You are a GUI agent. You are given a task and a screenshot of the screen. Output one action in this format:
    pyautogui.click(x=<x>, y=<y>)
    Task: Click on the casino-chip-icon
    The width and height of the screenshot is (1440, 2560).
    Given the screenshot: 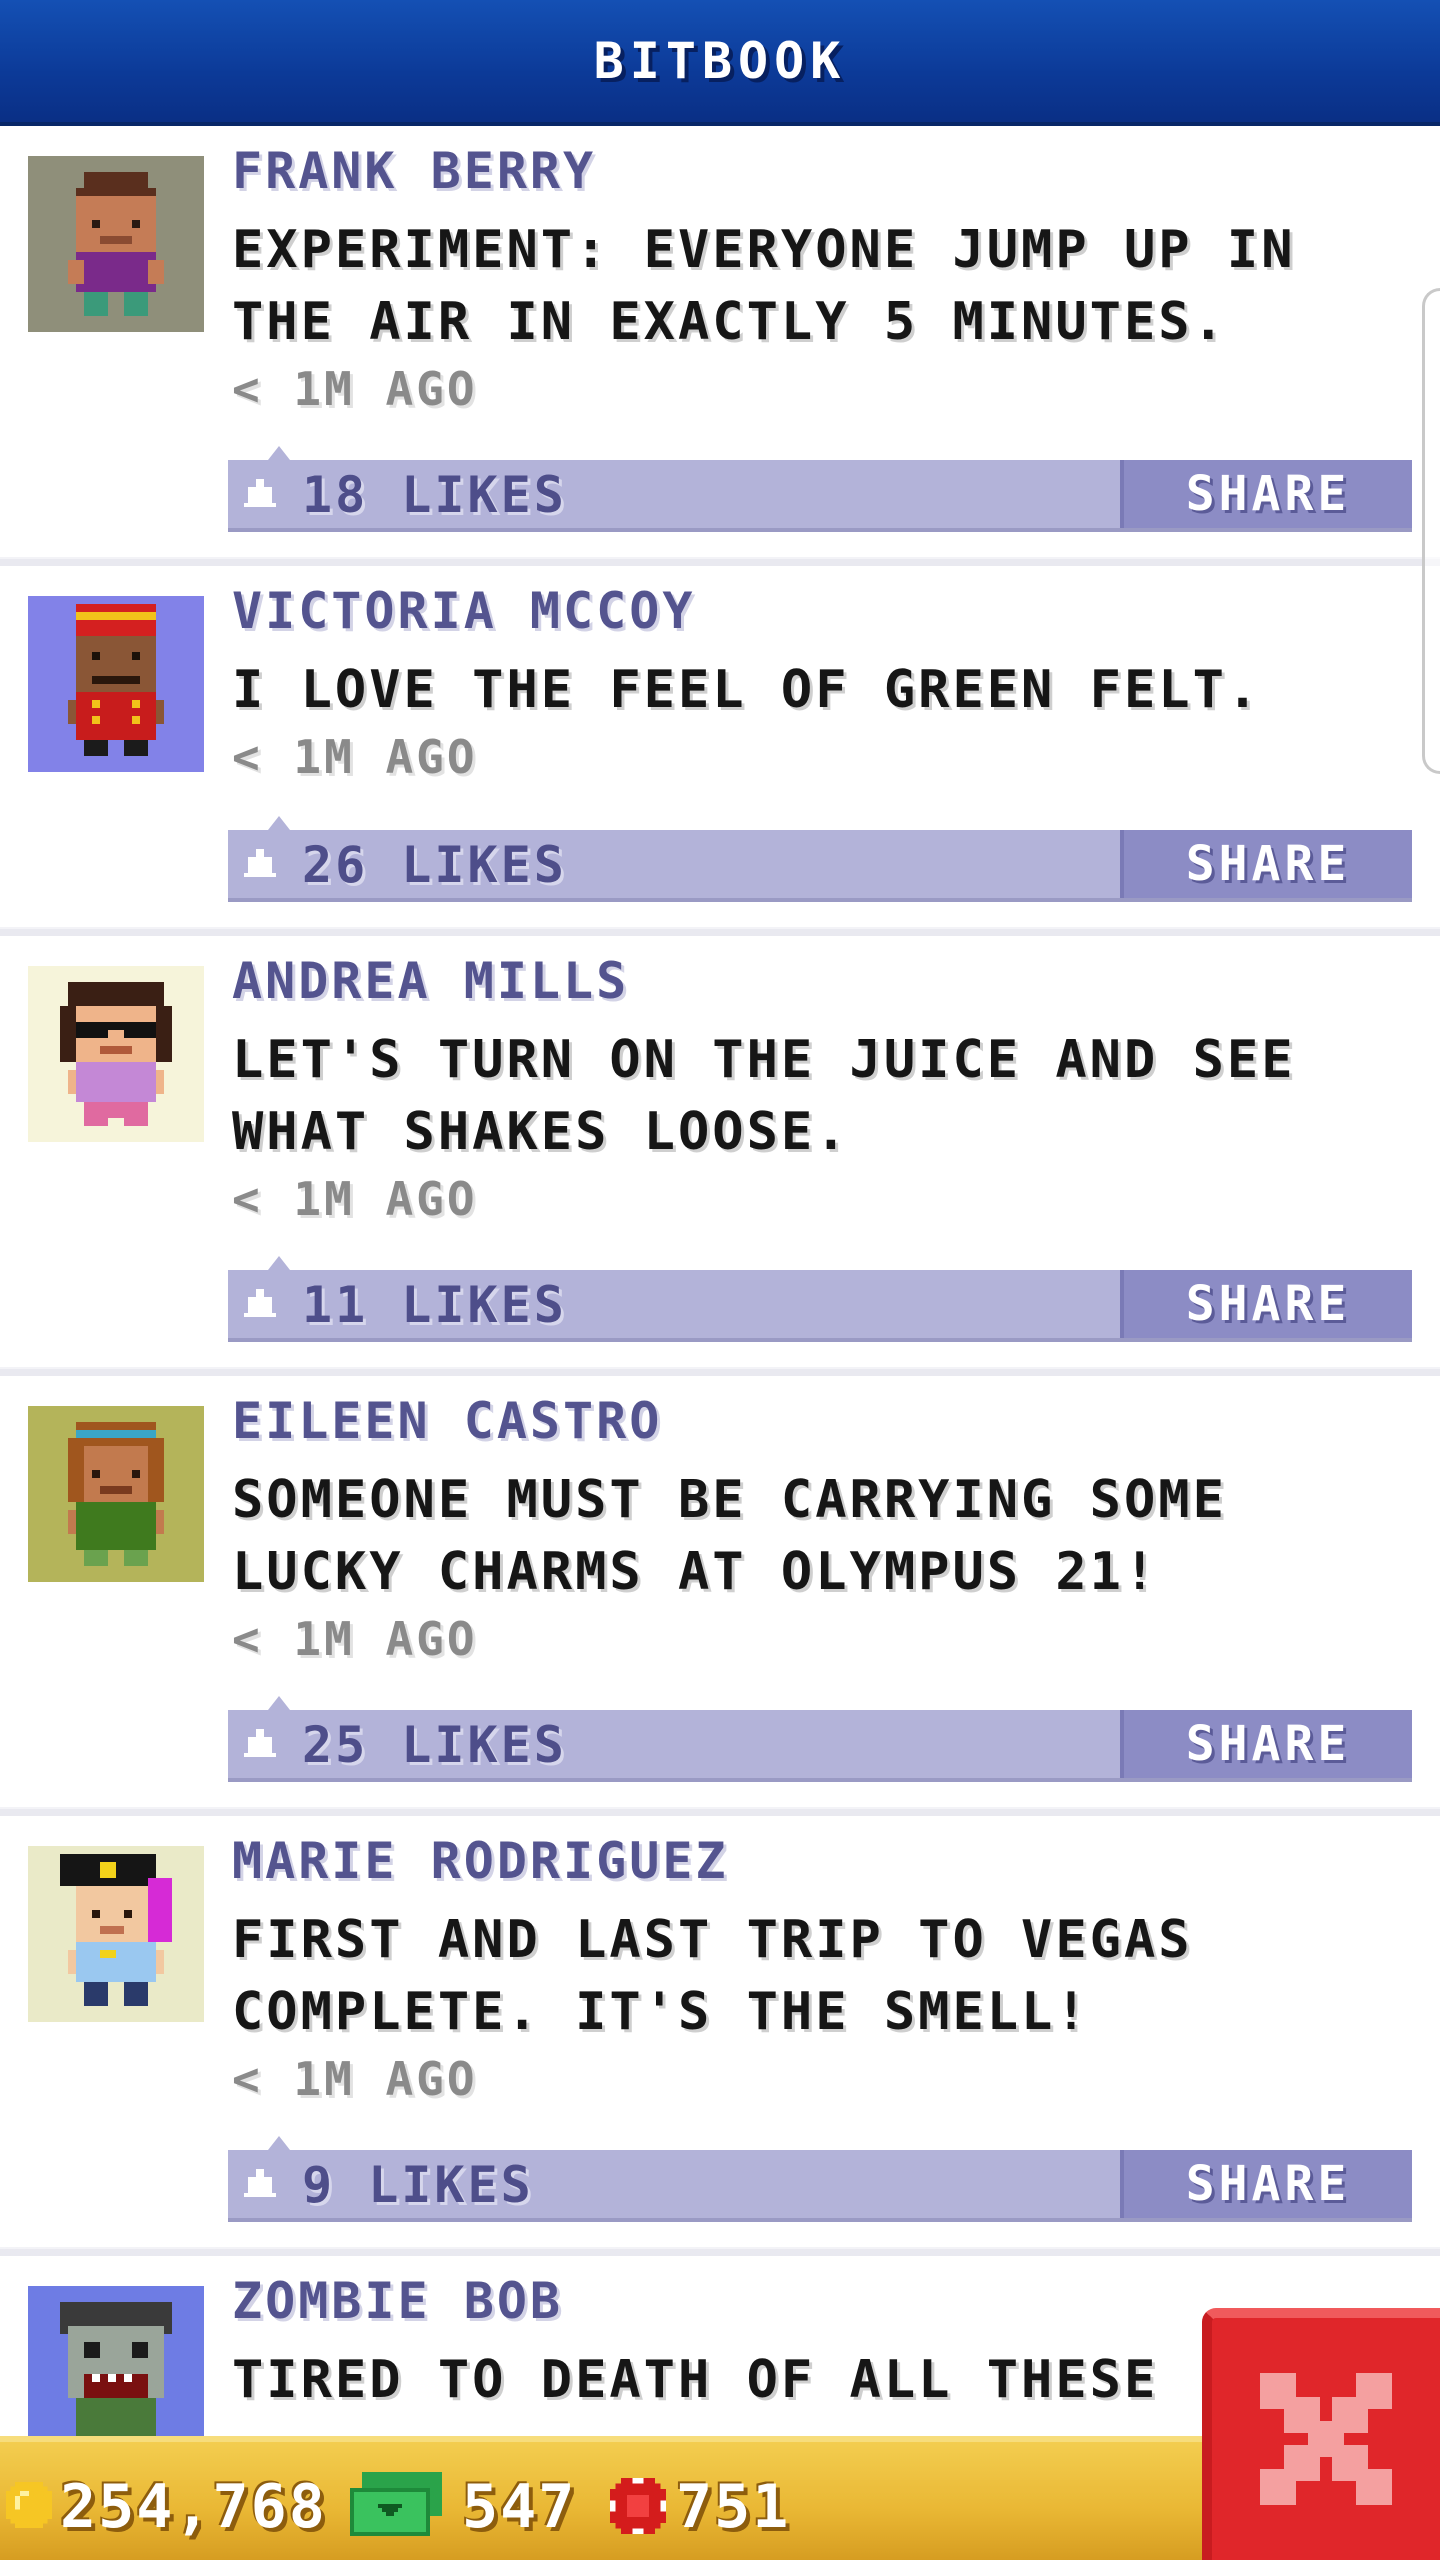 What is the action you would take?
    pyautogui.click(x=638, y=2506)
    